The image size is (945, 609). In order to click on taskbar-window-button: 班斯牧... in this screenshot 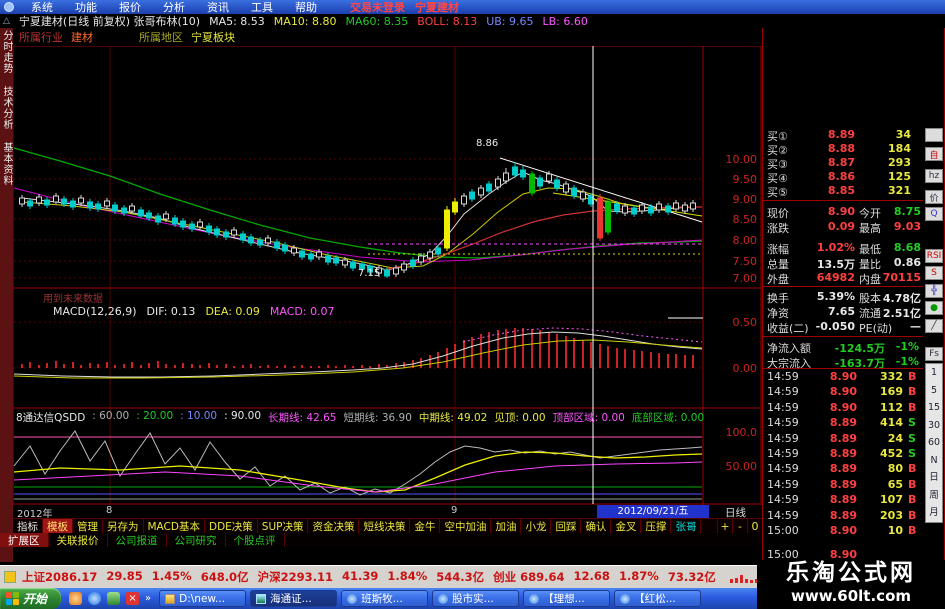, I will do `click(385, 598)`.